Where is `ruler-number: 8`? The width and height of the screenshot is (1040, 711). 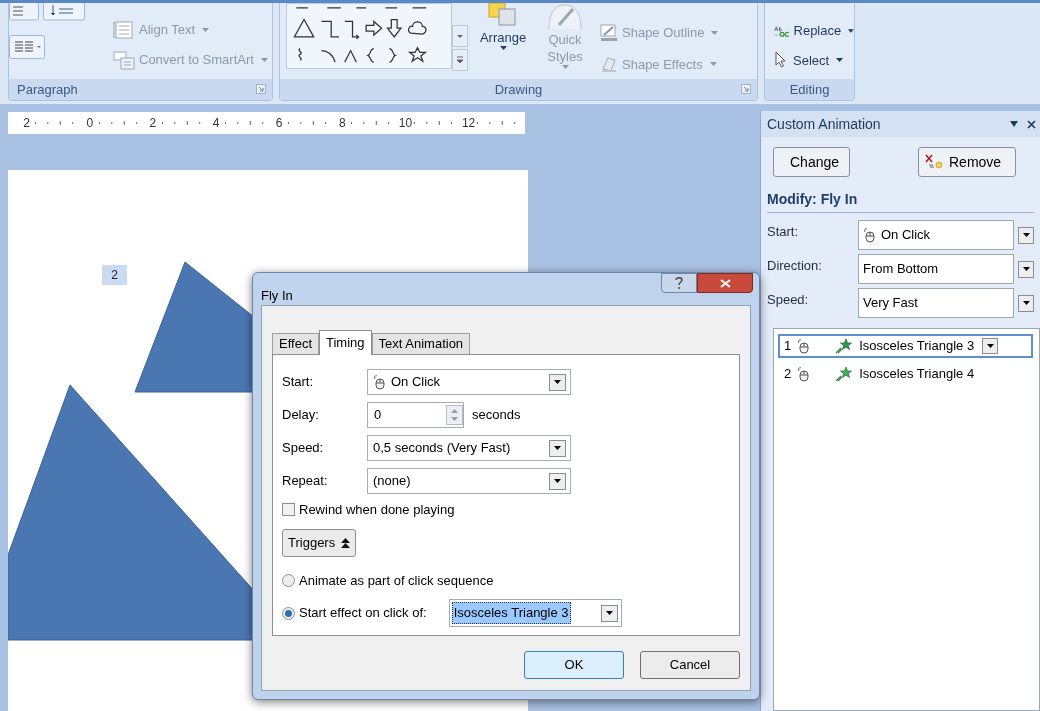 ruler-number: 8 is located at coordinates (342, 123).